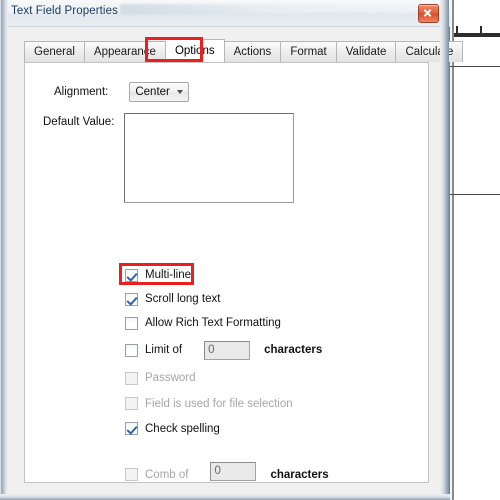  Describe the element at coordinates (64, 11) in the screenshot. I see `dialog-title: Text Field Properties` at that location.